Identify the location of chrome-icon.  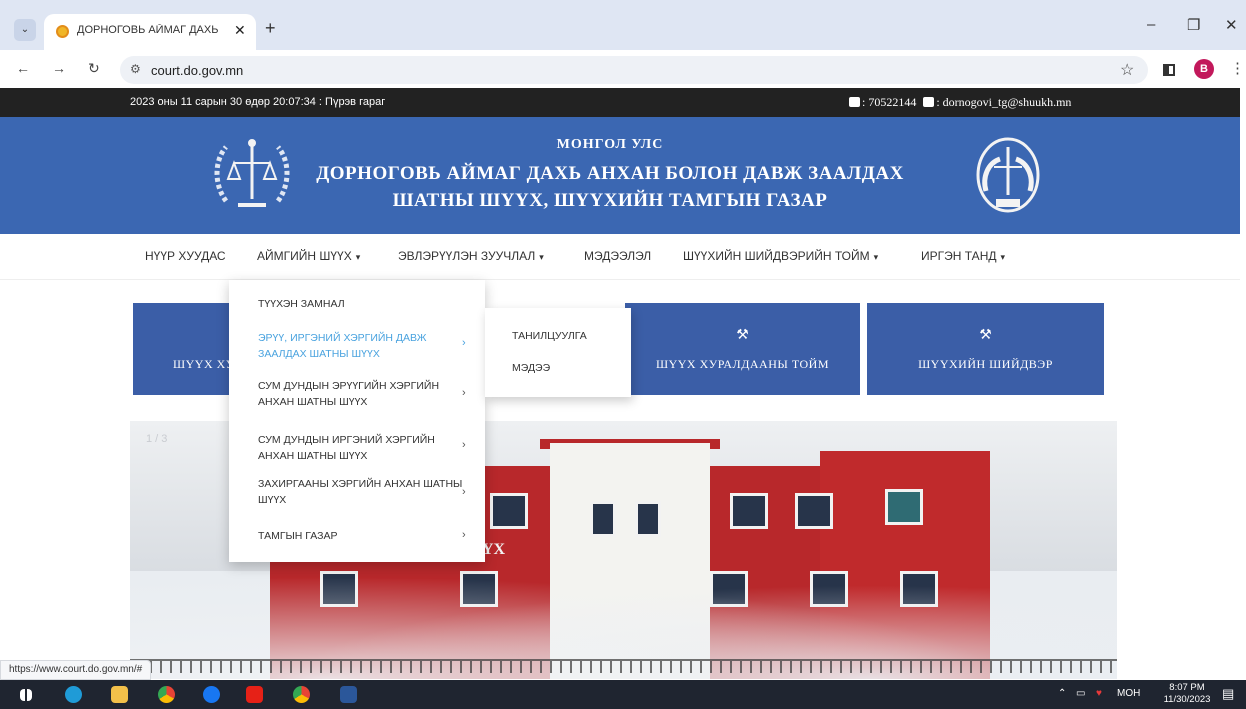
(166, 694).